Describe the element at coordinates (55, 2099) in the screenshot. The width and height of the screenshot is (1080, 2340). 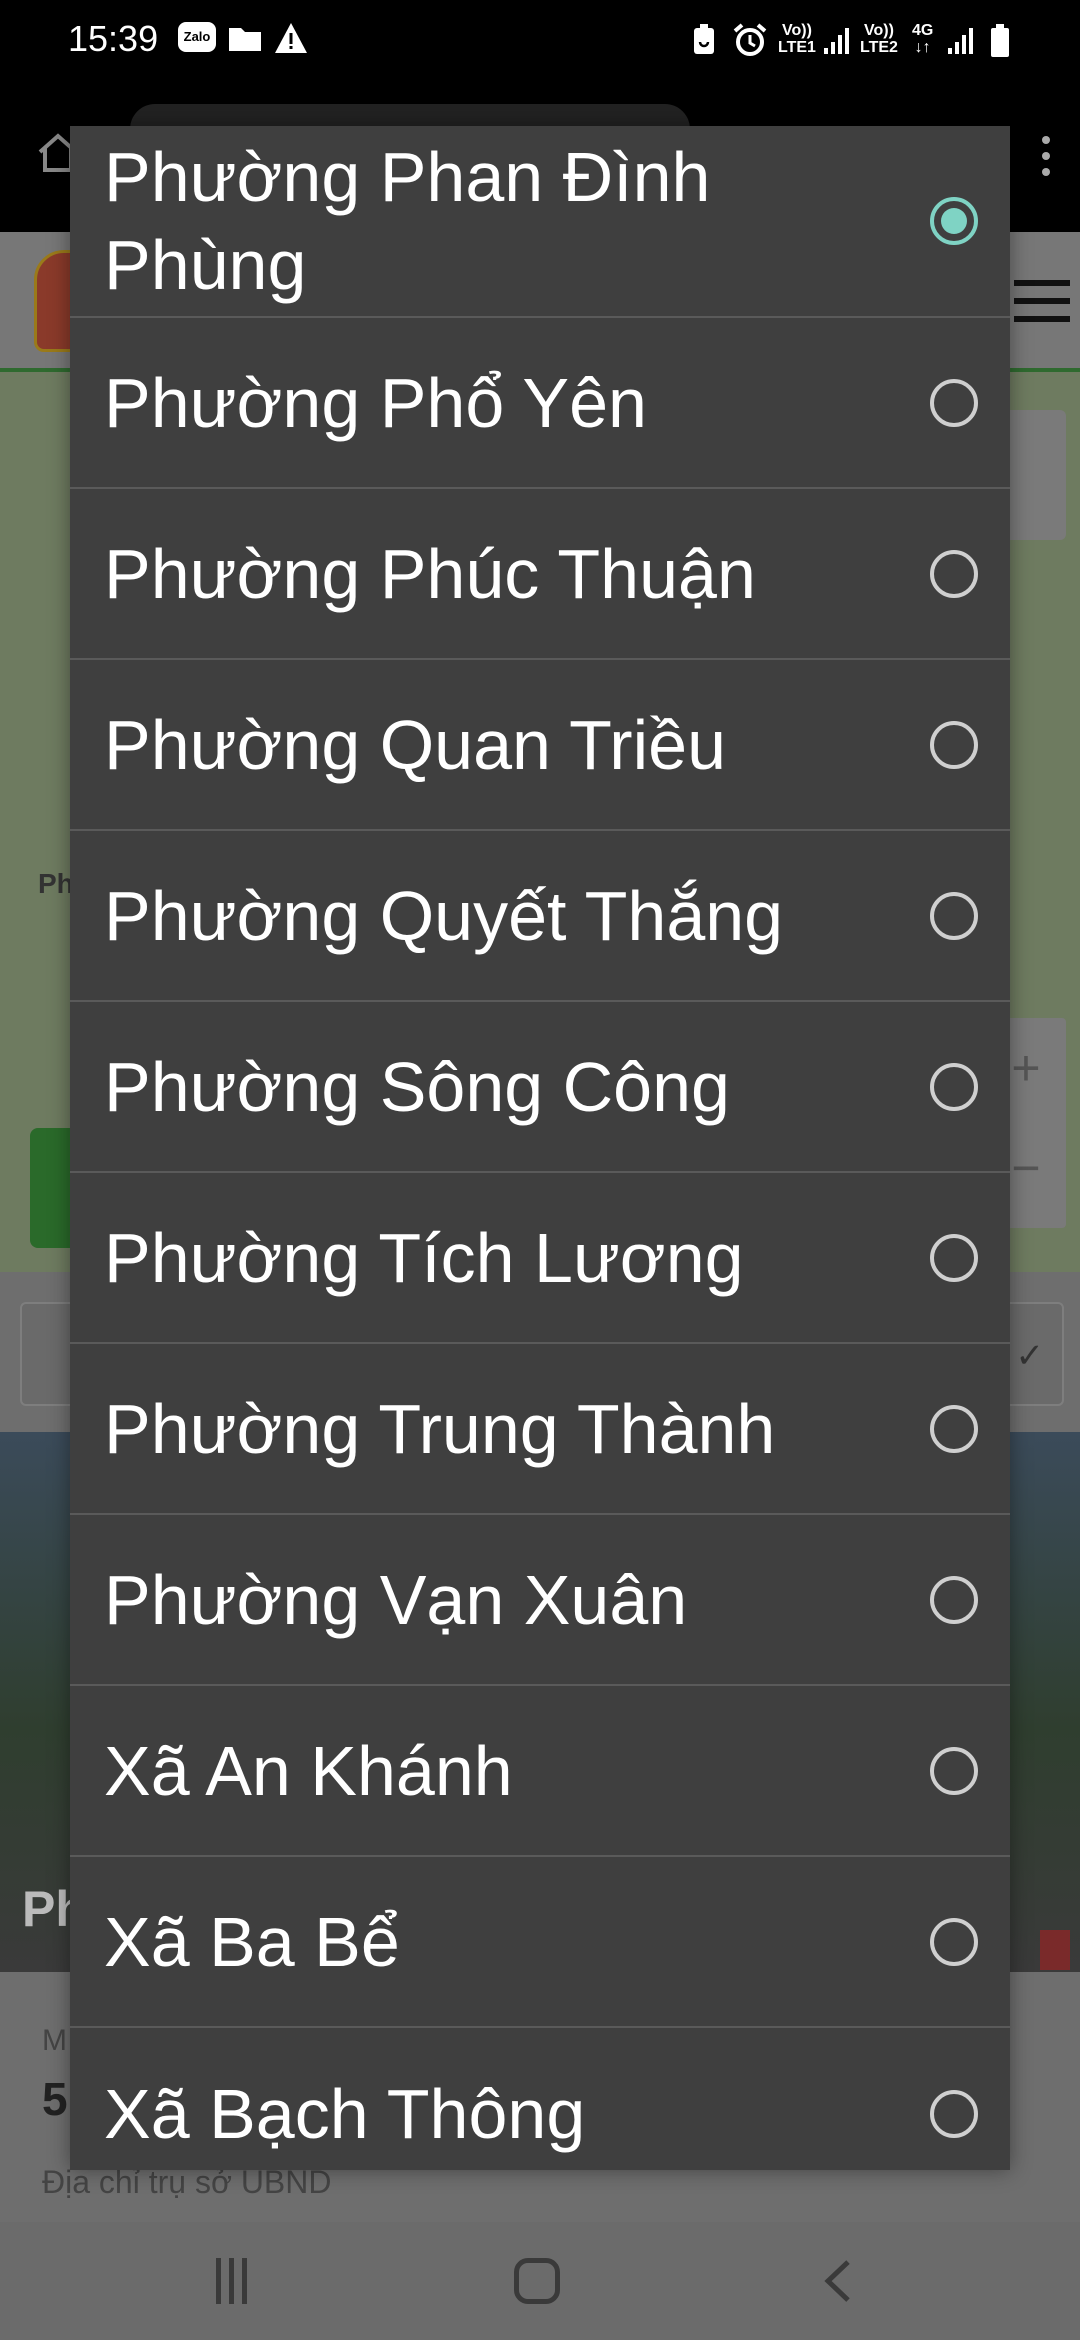
I see `info-big-text: 5` at that location.